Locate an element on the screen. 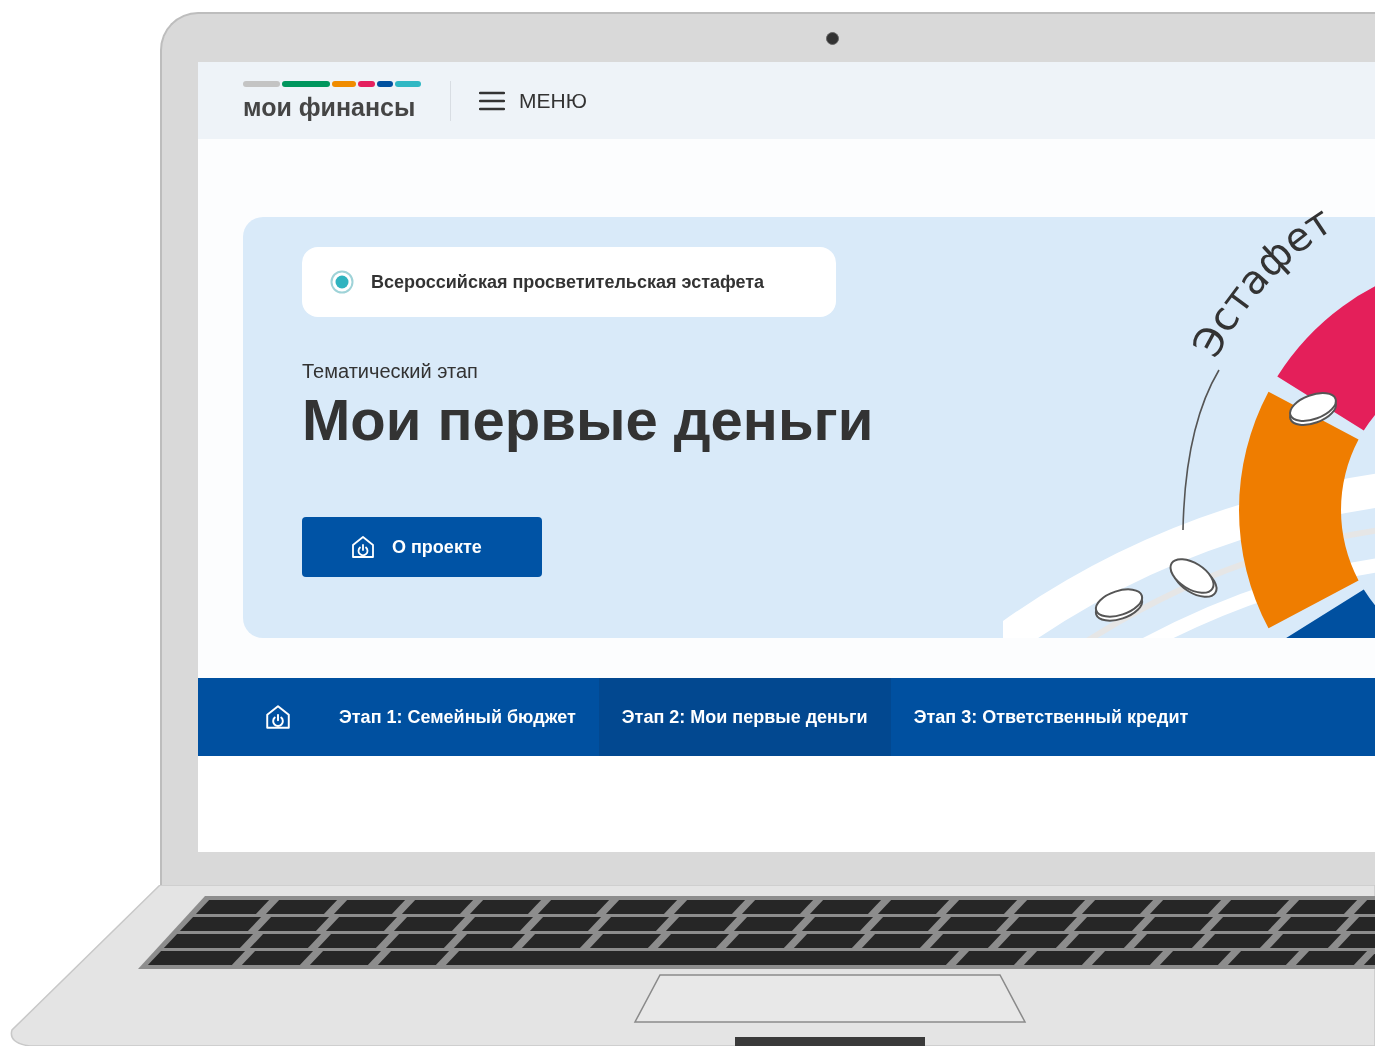 This screenshot has height=1046, width=1375. stage-tab: Этап 1: Семейный бюджет is located at coordinates (457, 717).